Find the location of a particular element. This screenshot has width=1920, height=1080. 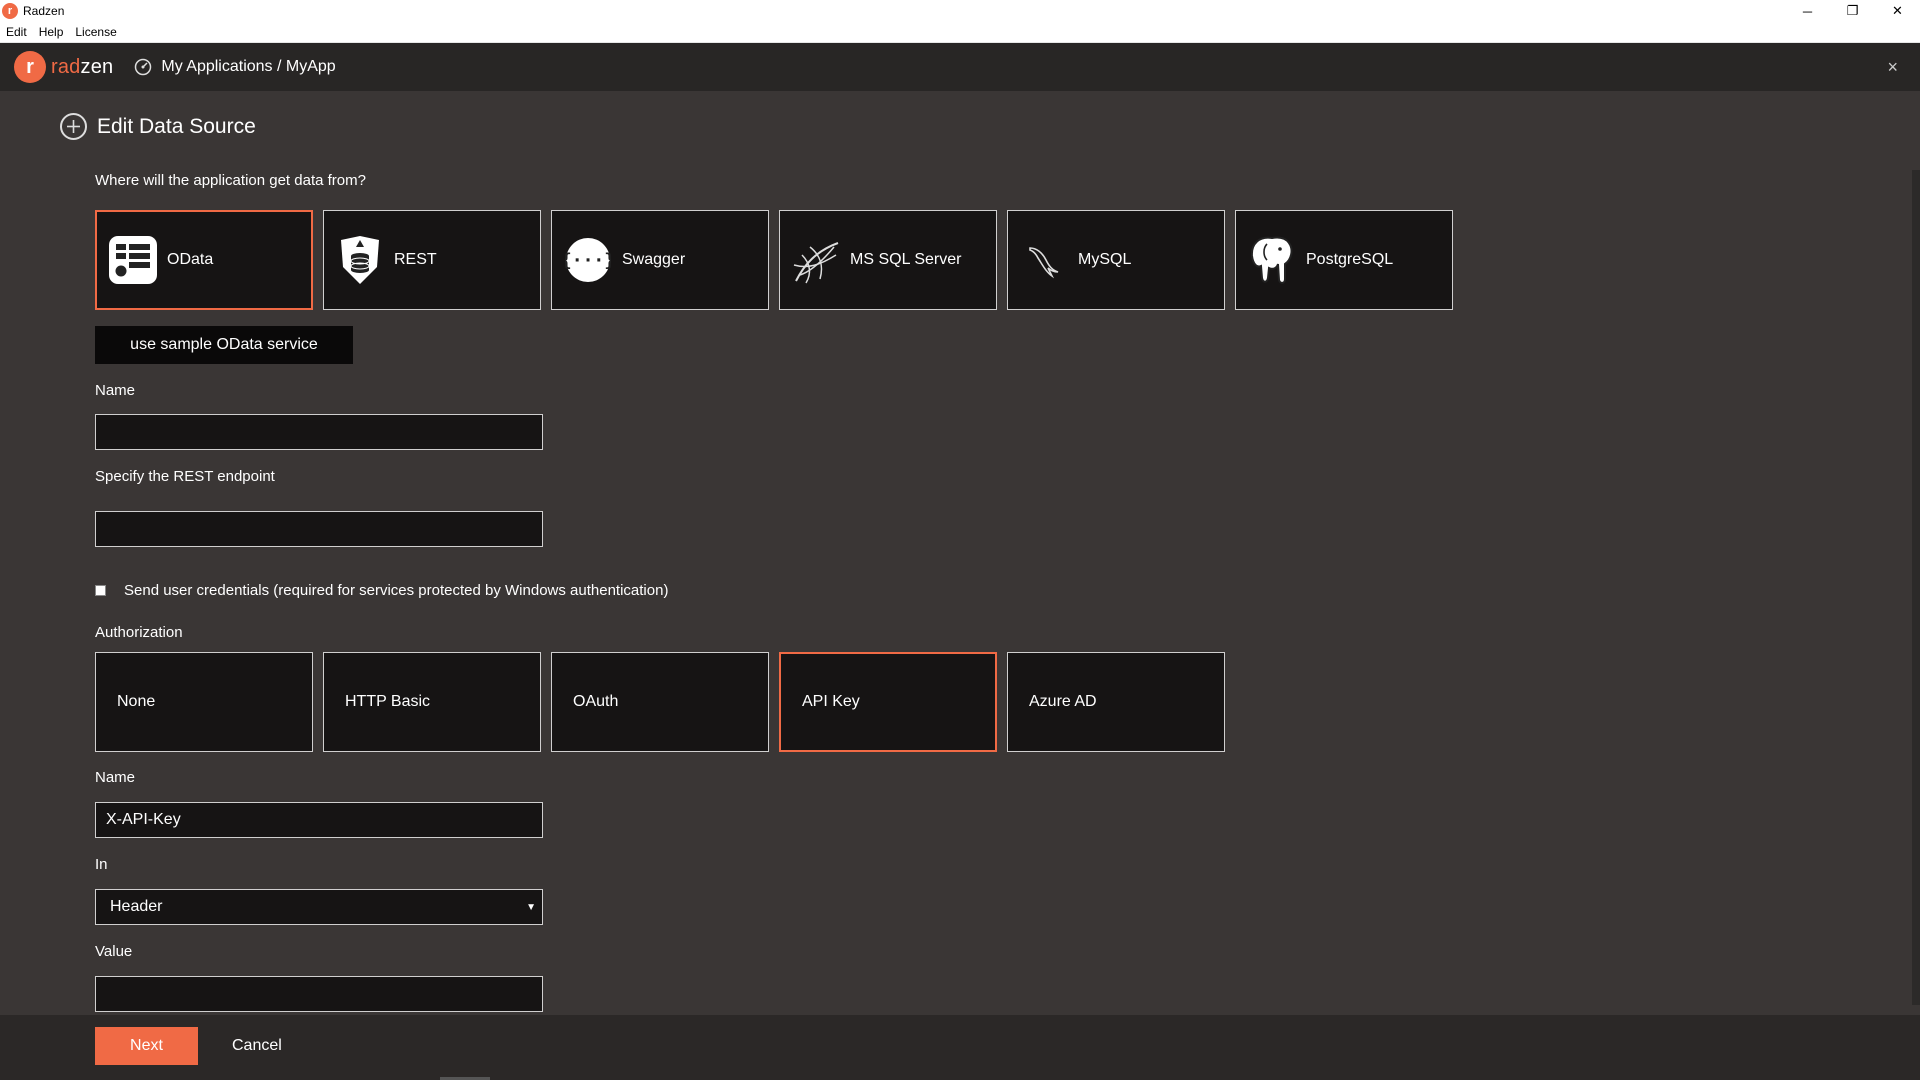

apikey-value-label: Value is located at coordinates (114, 951).